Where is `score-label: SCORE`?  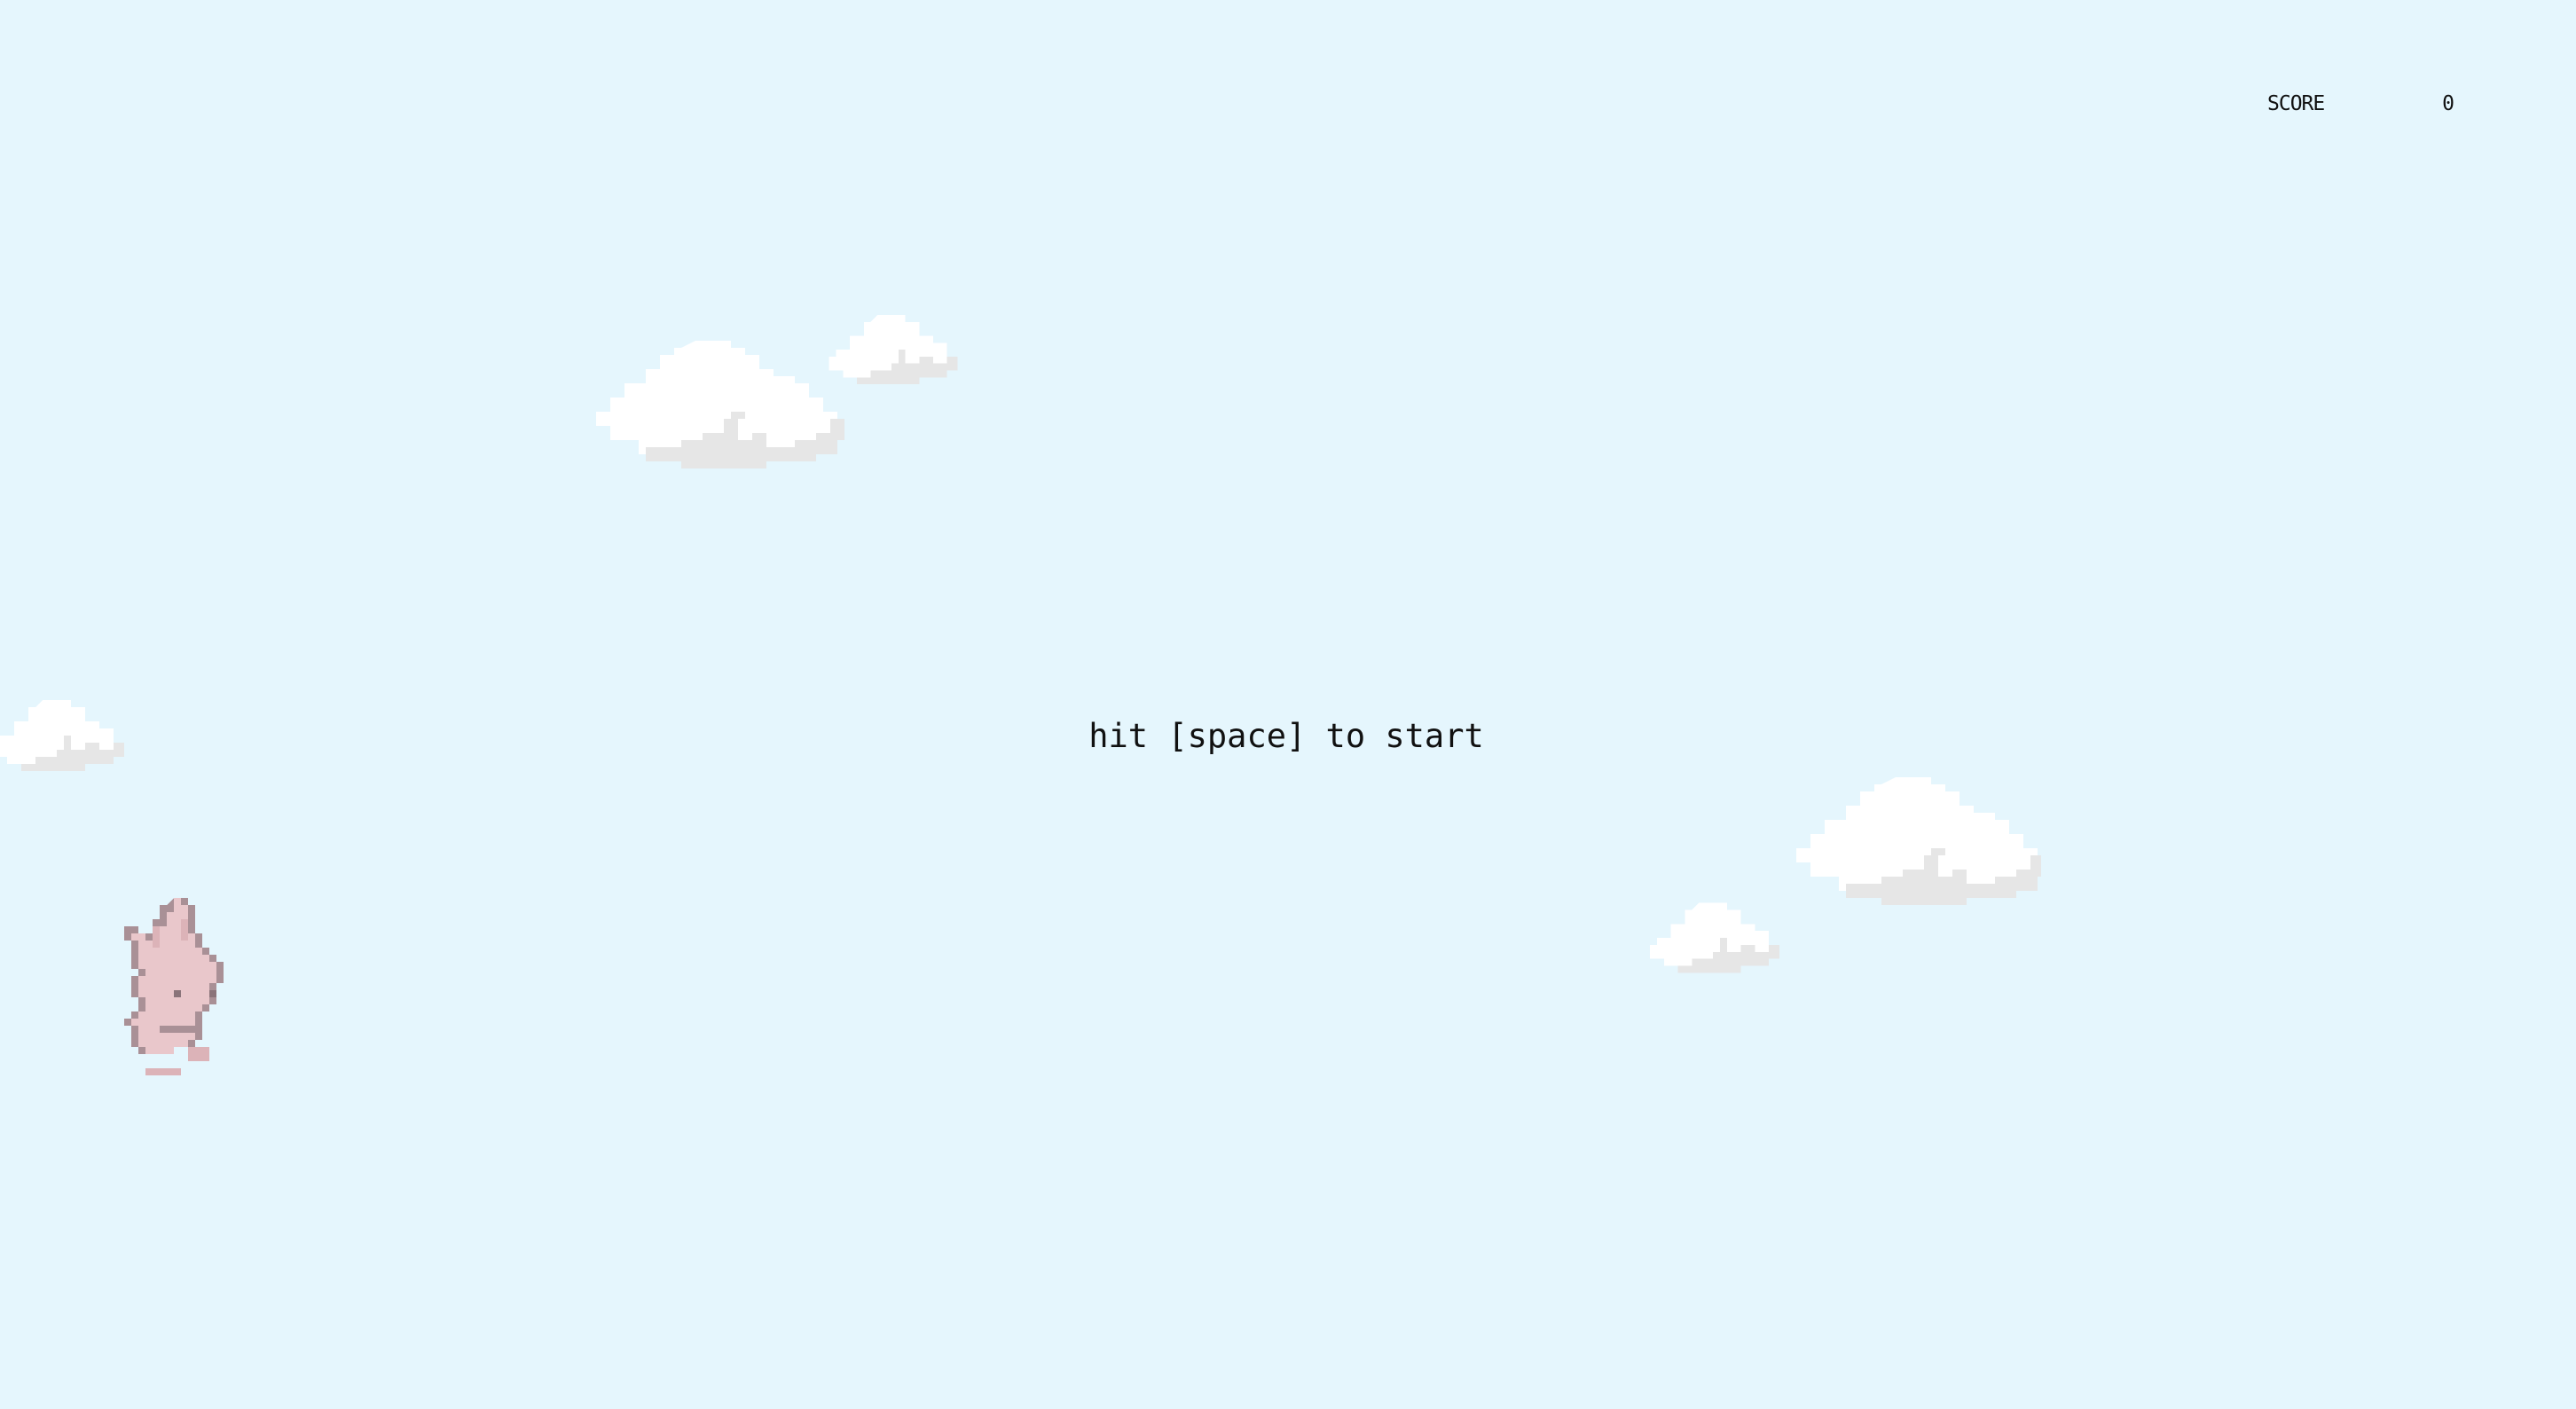
score-label: SCORE is located at coordinates (2296, 103).